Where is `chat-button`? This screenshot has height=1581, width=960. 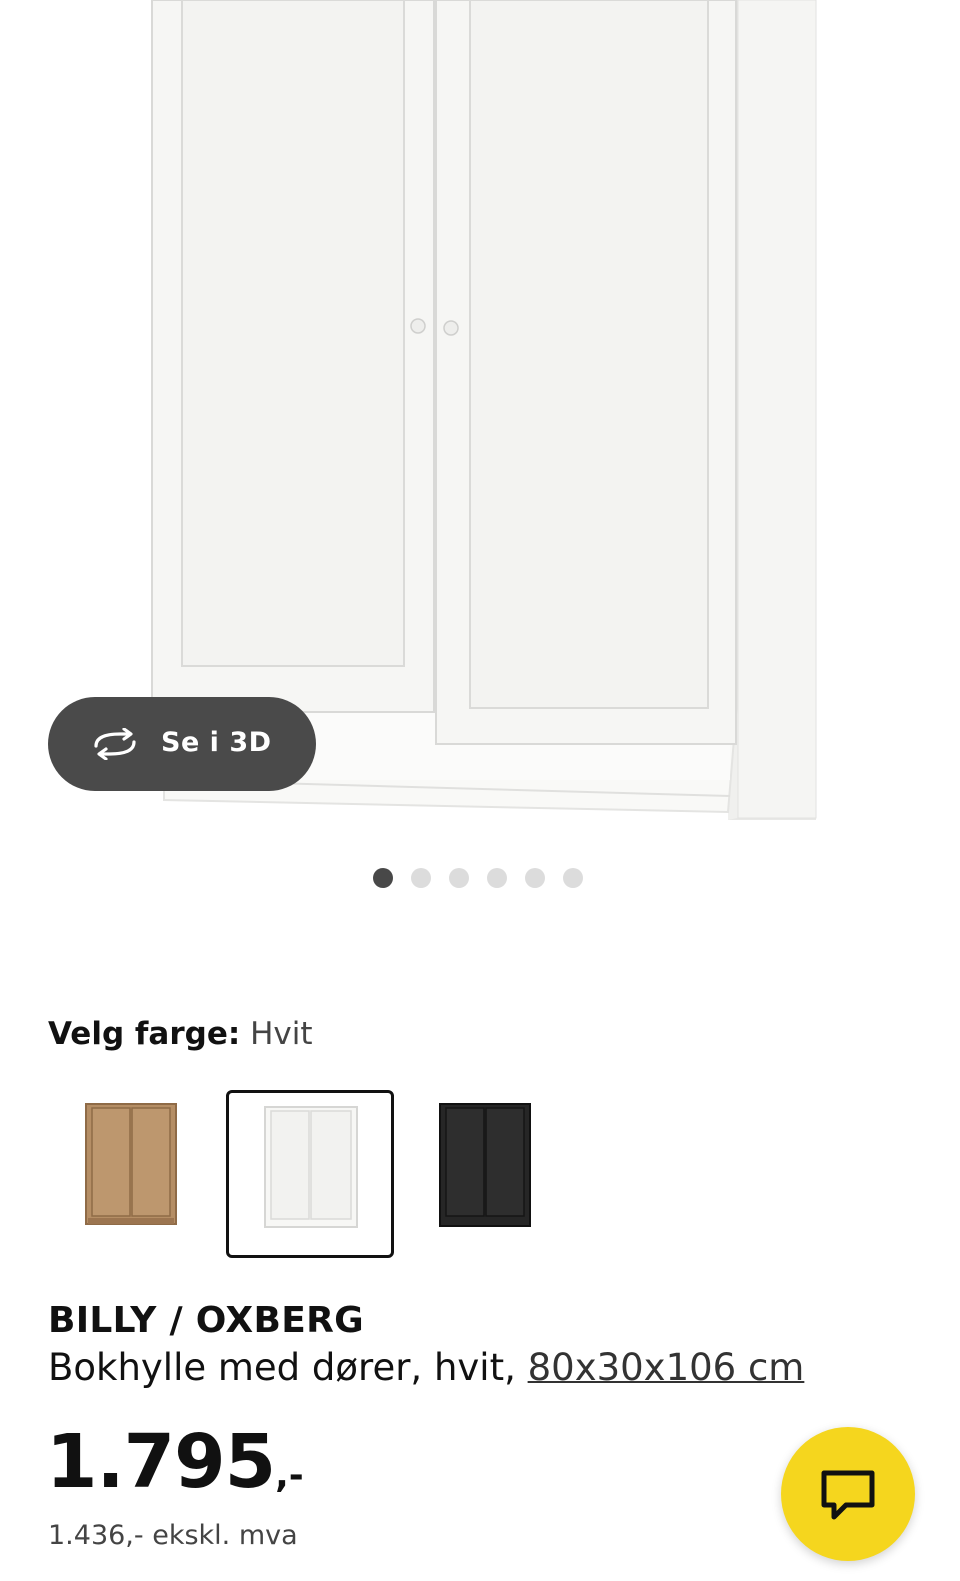 chat-button is located at coordinates (848, 1494).